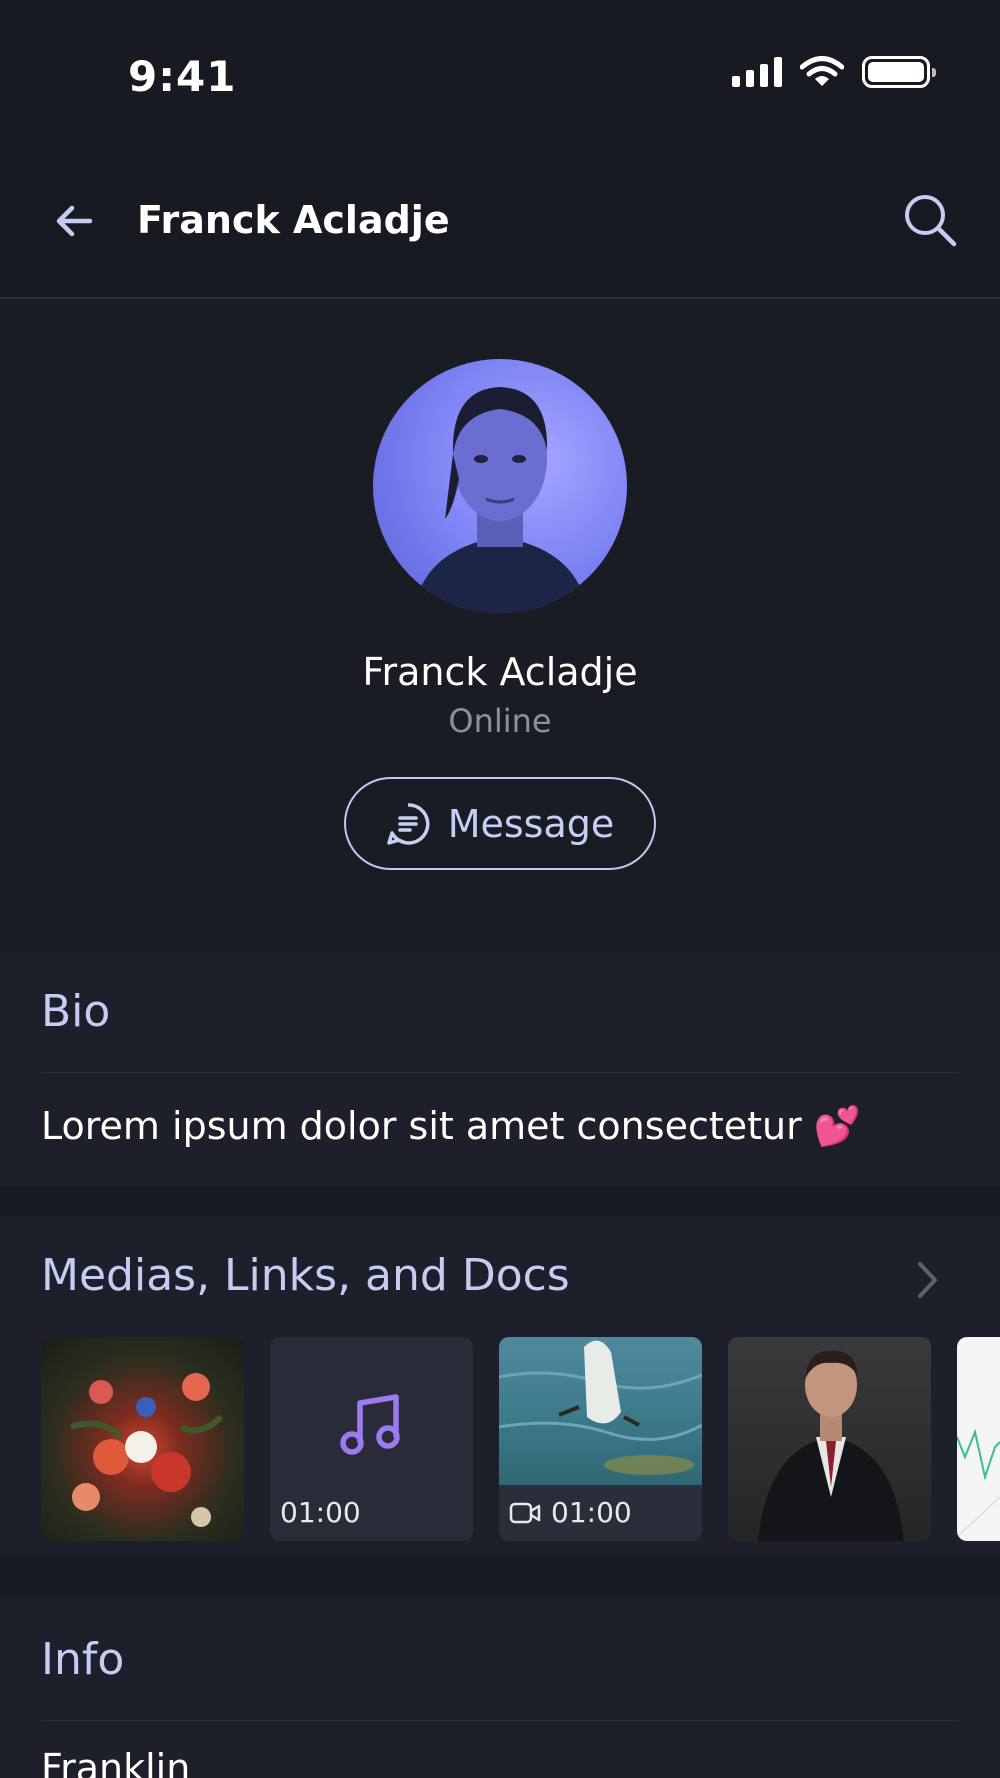 The image size is (1000, 1778). Describe the element at coordinates (76, 1011) in the screenshot. I see `bio-title: Bio` at that location.